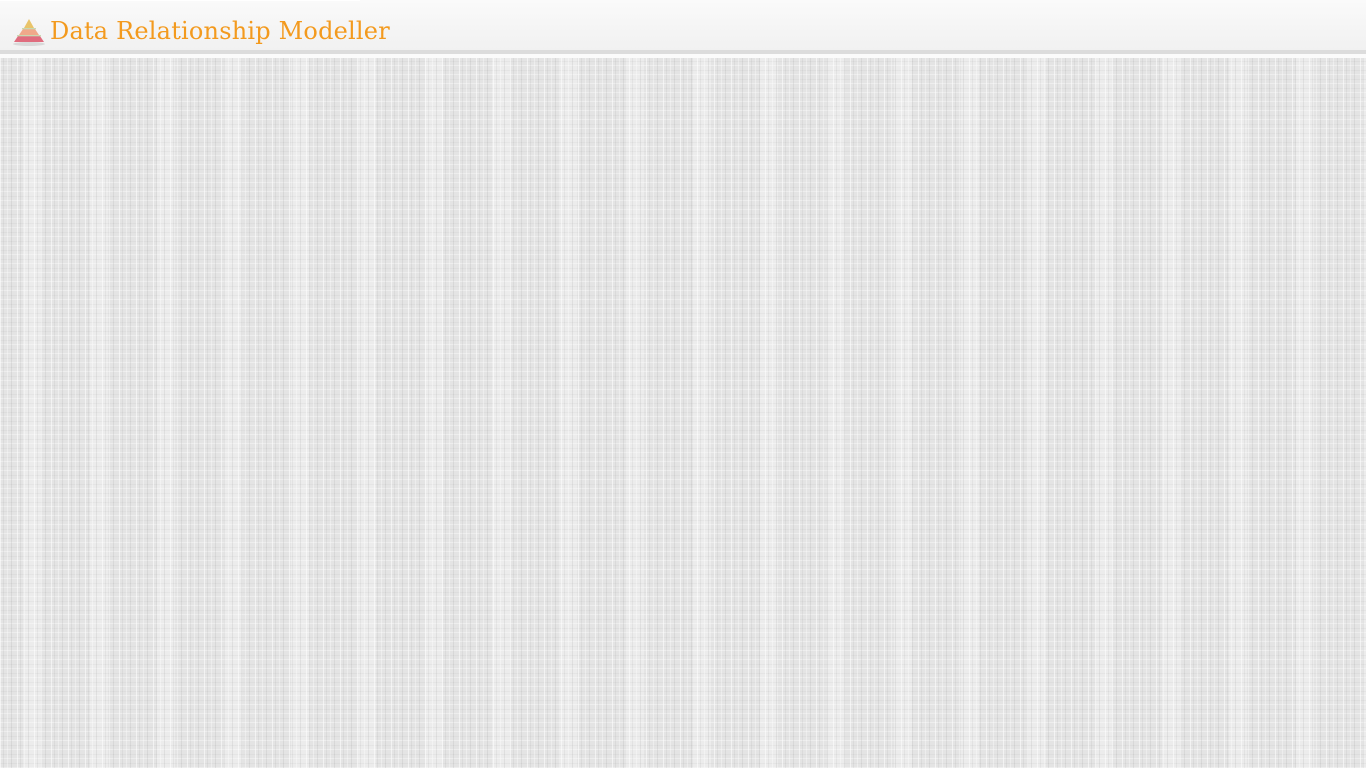 This screenshot has width=1366, height=768. What do you see at coordinates (29, 32) in the screenshot?
I see `pyramid-logo-icon` at bounding box center [29, 32].